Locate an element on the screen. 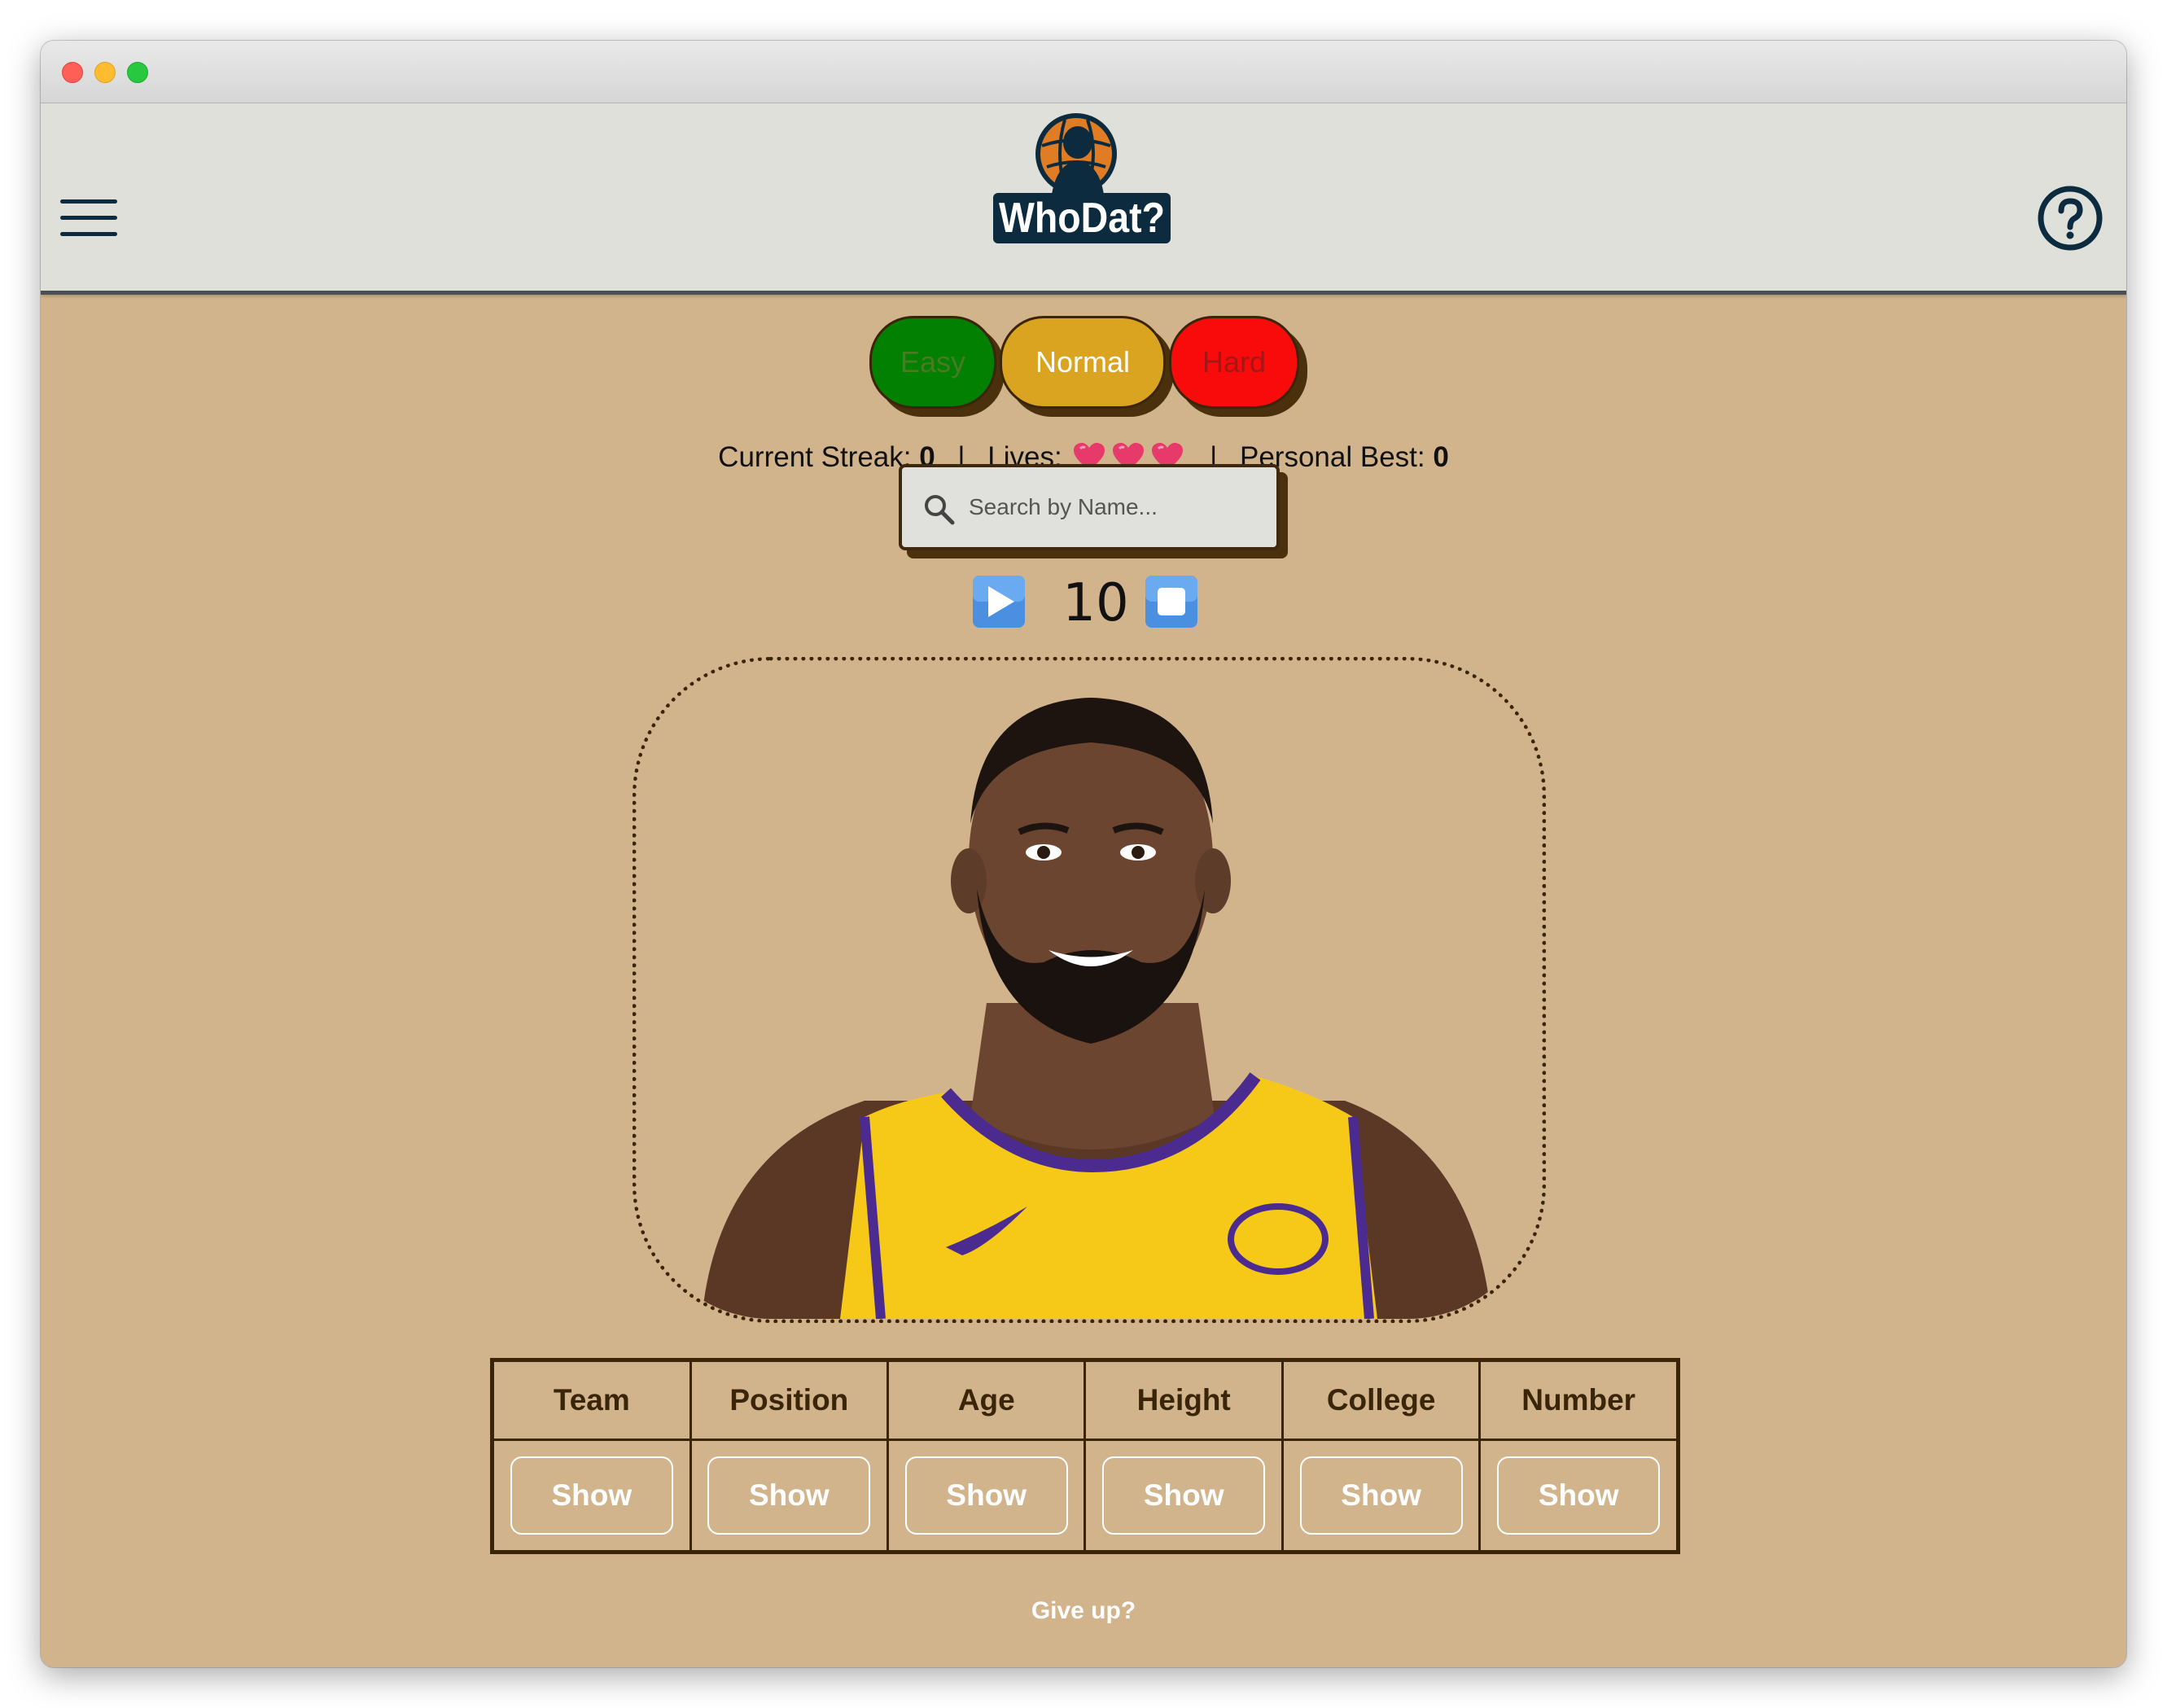  search-icon is located at coordinates (940, 510).